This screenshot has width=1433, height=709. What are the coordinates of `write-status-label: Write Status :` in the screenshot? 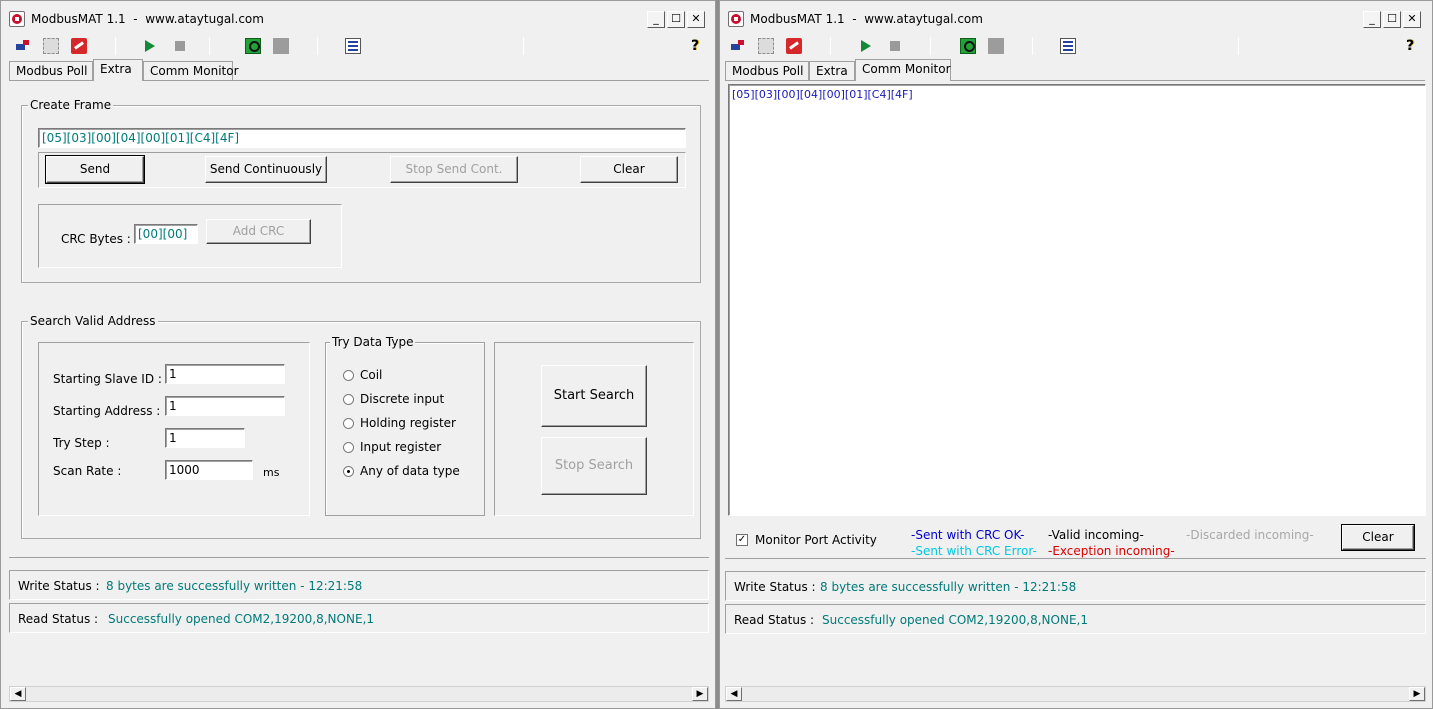 It's located at (59, 586).